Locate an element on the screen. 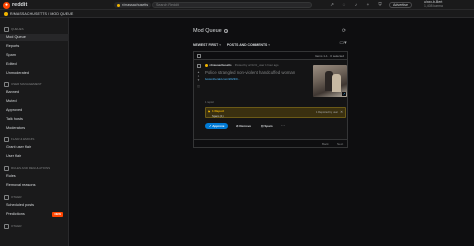 Image resolution: width=474 pixels, height=246 pixels. post-author-time: · Posted by u/zzzzz_user 1 hour ago is located at coordinates (256, 65).